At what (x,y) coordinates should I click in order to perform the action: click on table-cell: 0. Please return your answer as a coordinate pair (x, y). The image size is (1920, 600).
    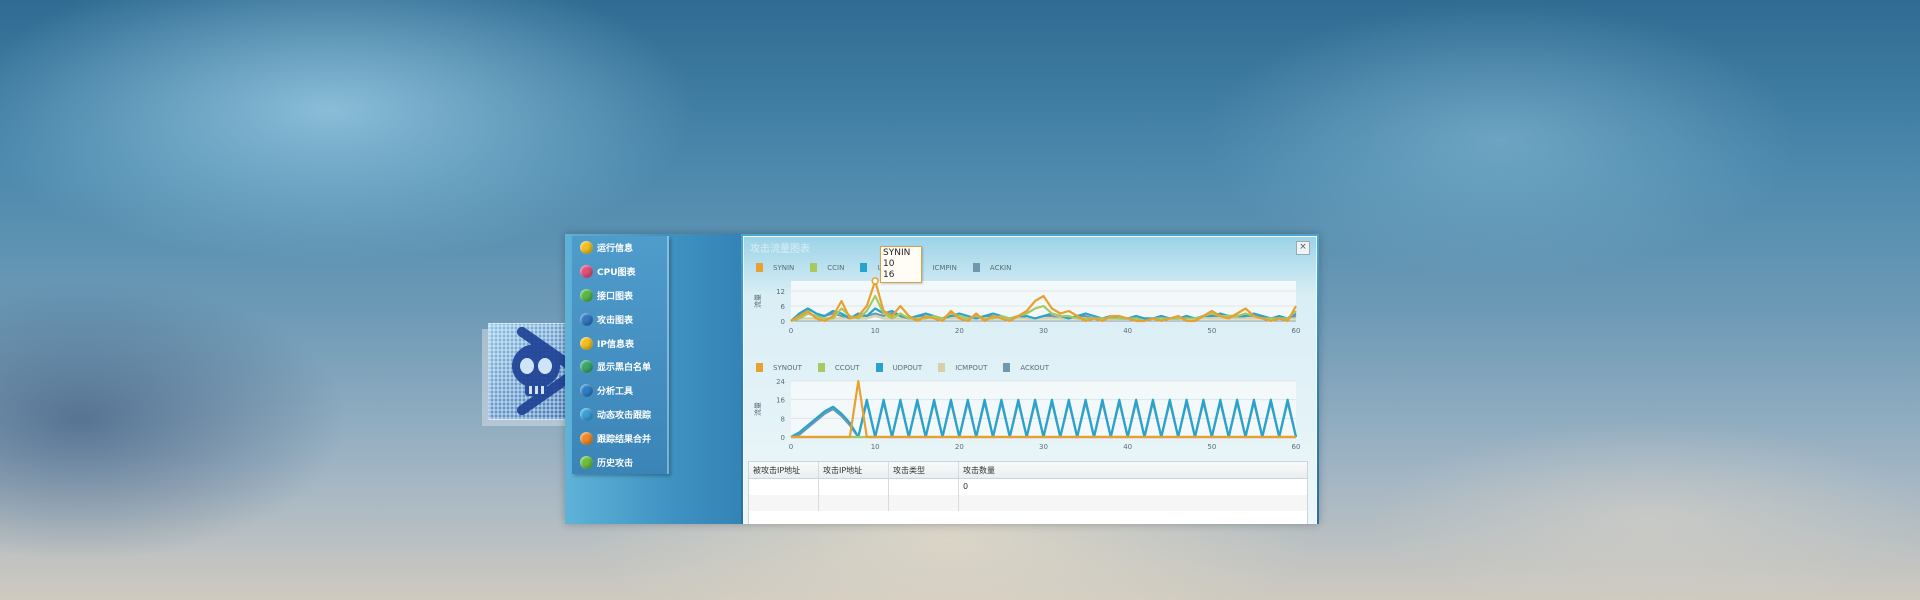
    Looking at the image, I should click on (966, 486).